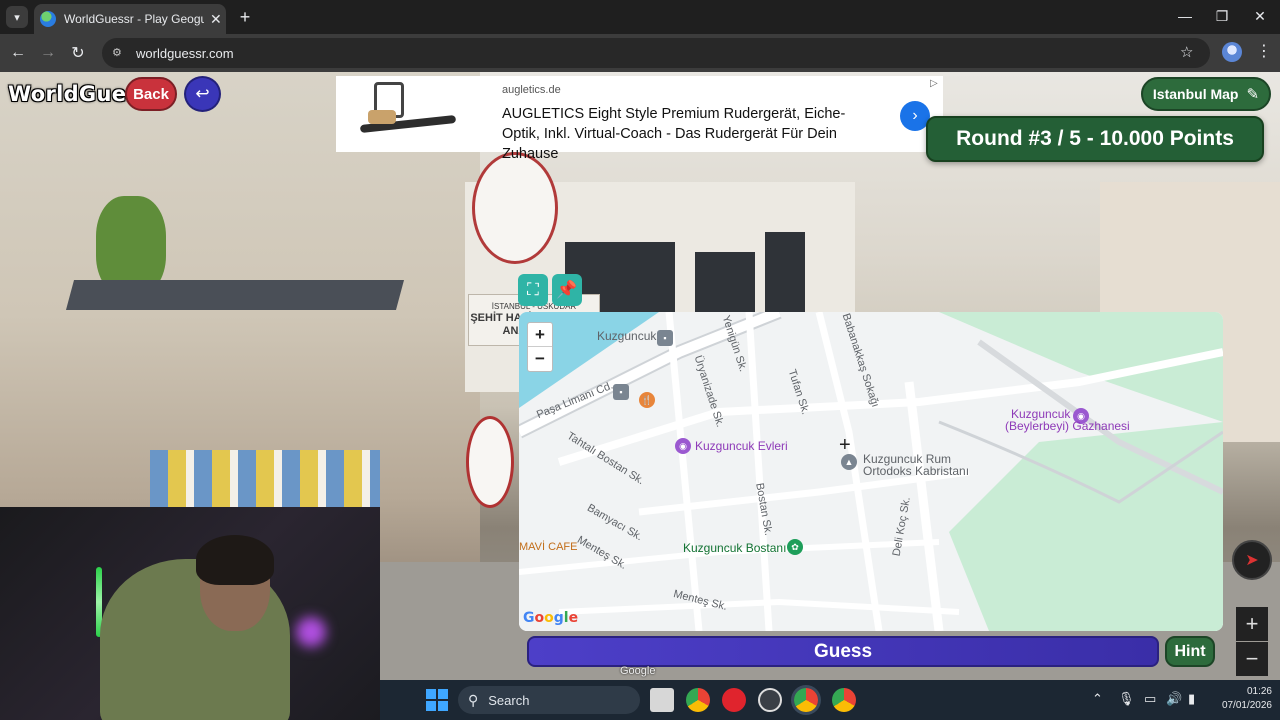  What do you see at coordinates (1252, 659) in the screenshot?
I see `streetview-zoom-out-button: −` at bounding box center [1252, 659].